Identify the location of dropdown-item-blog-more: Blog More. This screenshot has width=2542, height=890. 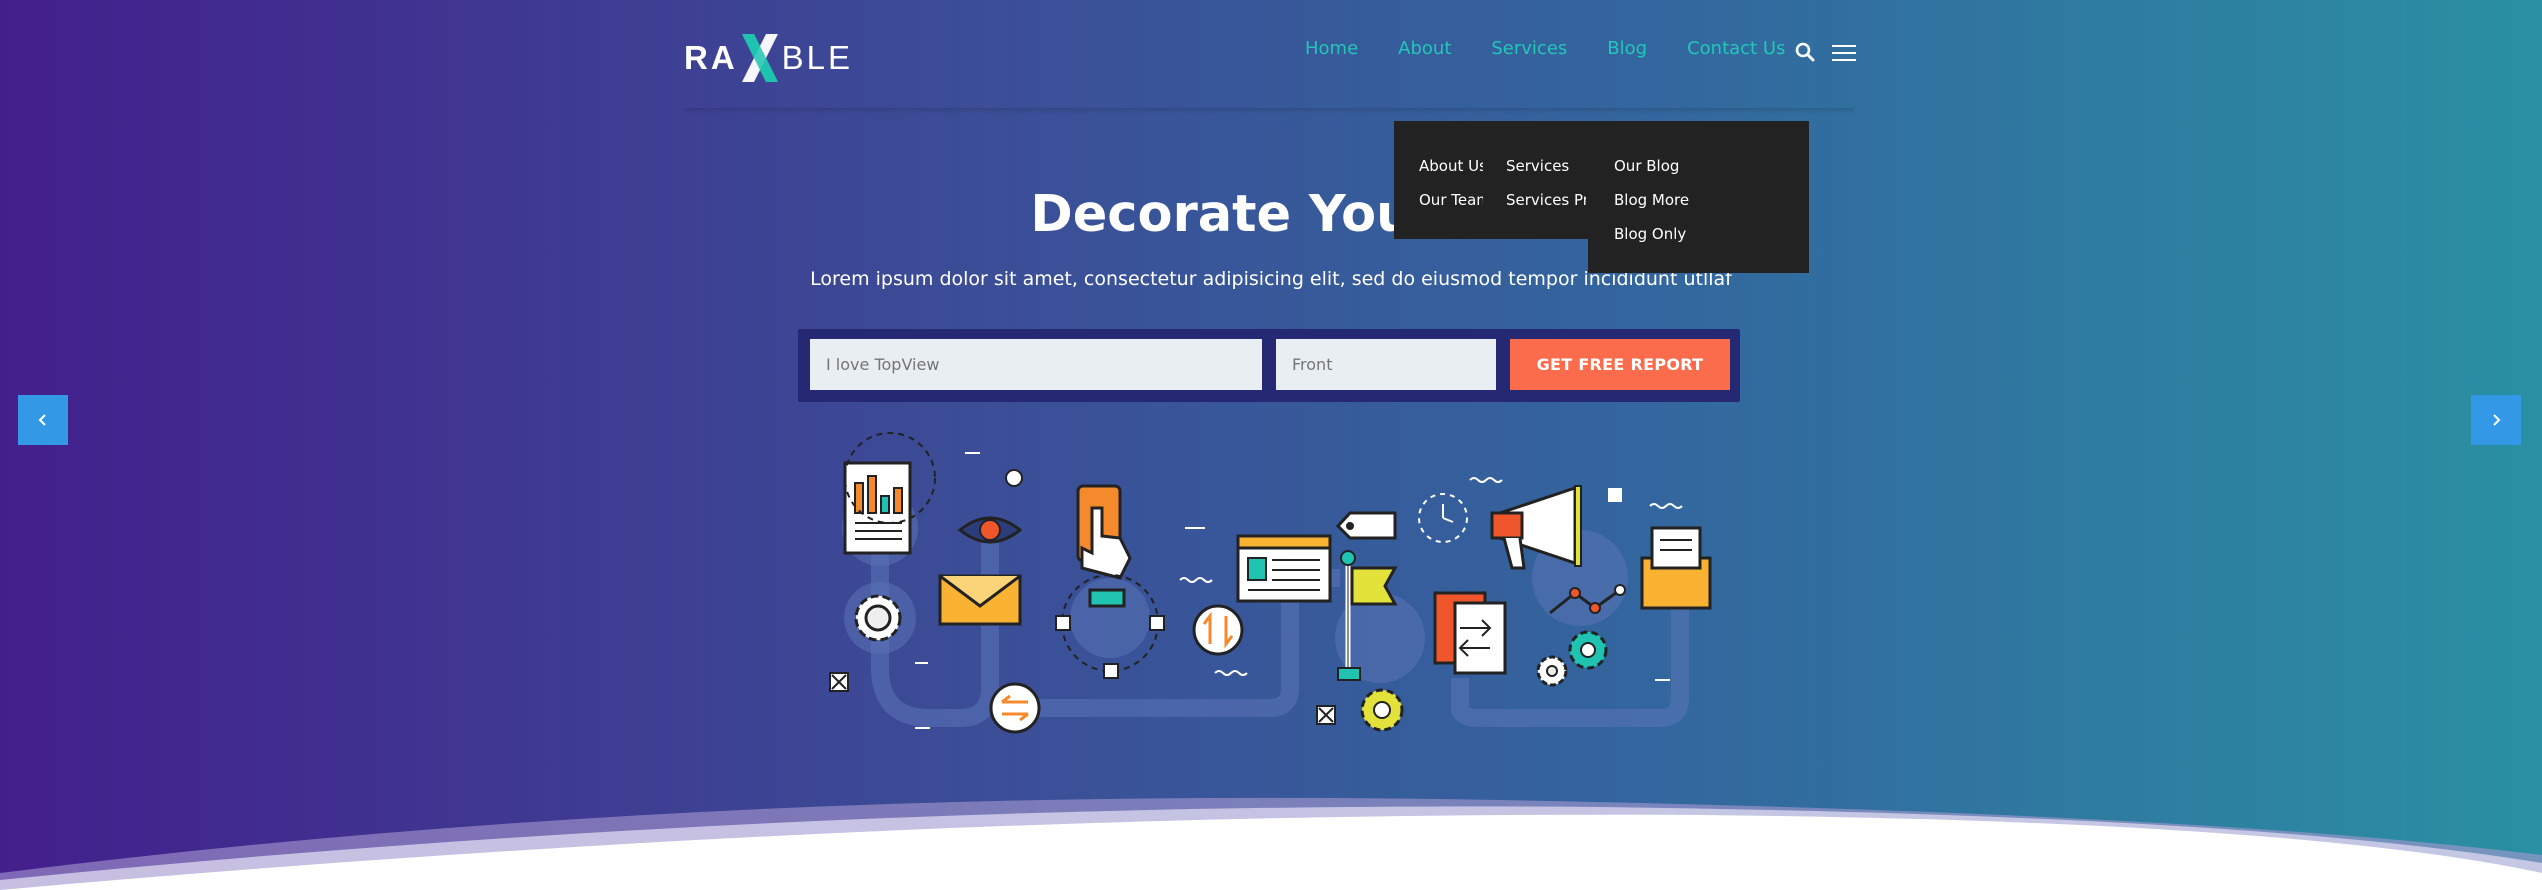
(1689, 200).